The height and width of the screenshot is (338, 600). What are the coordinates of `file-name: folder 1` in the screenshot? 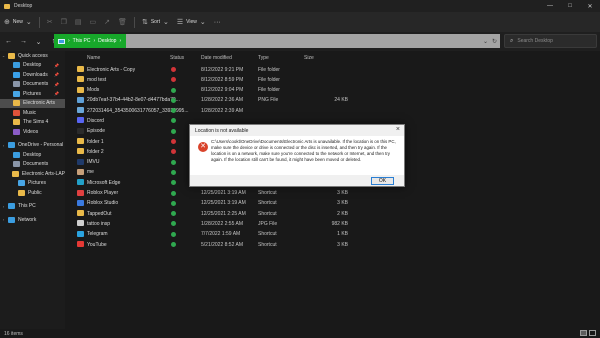 It's located at (95, 141).